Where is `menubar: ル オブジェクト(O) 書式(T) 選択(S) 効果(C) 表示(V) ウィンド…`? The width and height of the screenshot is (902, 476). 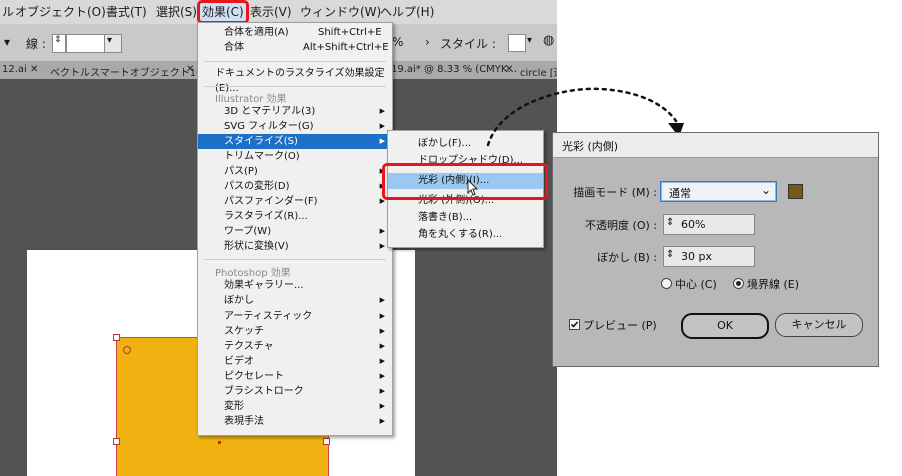 menubar: ル オブジェクト(O) 書式(T) 選択(S) 効果(C) 表示(V) ウィンド… is located at coordinates (278, 12).